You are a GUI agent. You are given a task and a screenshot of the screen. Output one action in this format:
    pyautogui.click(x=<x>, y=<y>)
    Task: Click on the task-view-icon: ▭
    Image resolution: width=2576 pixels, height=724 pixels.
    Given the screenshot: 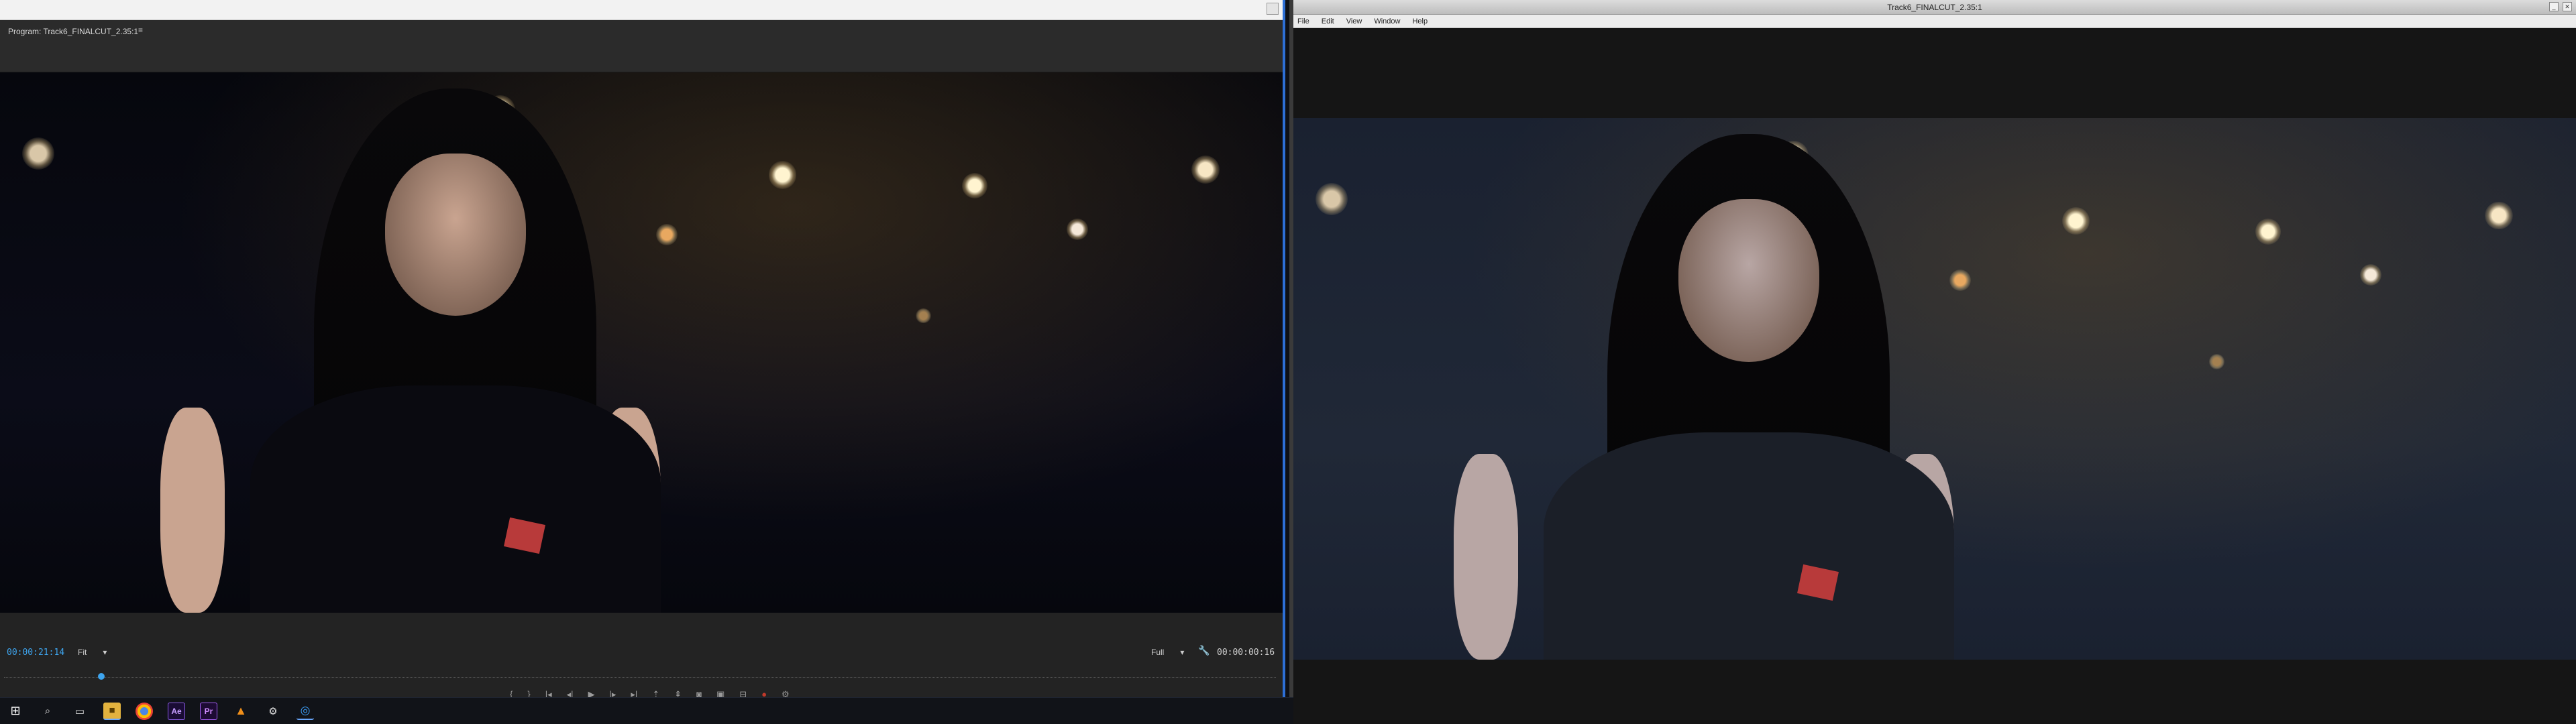 What is the action you would take?
    pyautogui.click(x=80, y=711)
    